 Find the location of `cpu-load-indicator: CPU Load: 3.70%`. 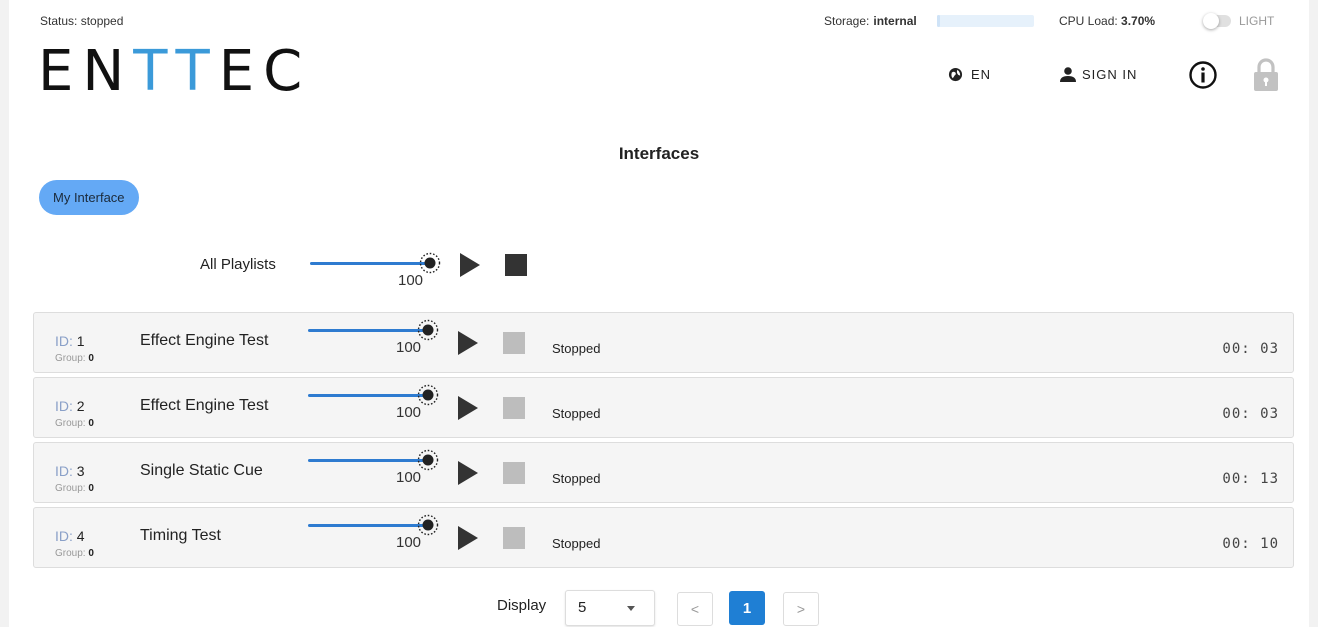

cpu-load-indicator: CPU Load: 3.70% is located at coordinates (1107, 21).